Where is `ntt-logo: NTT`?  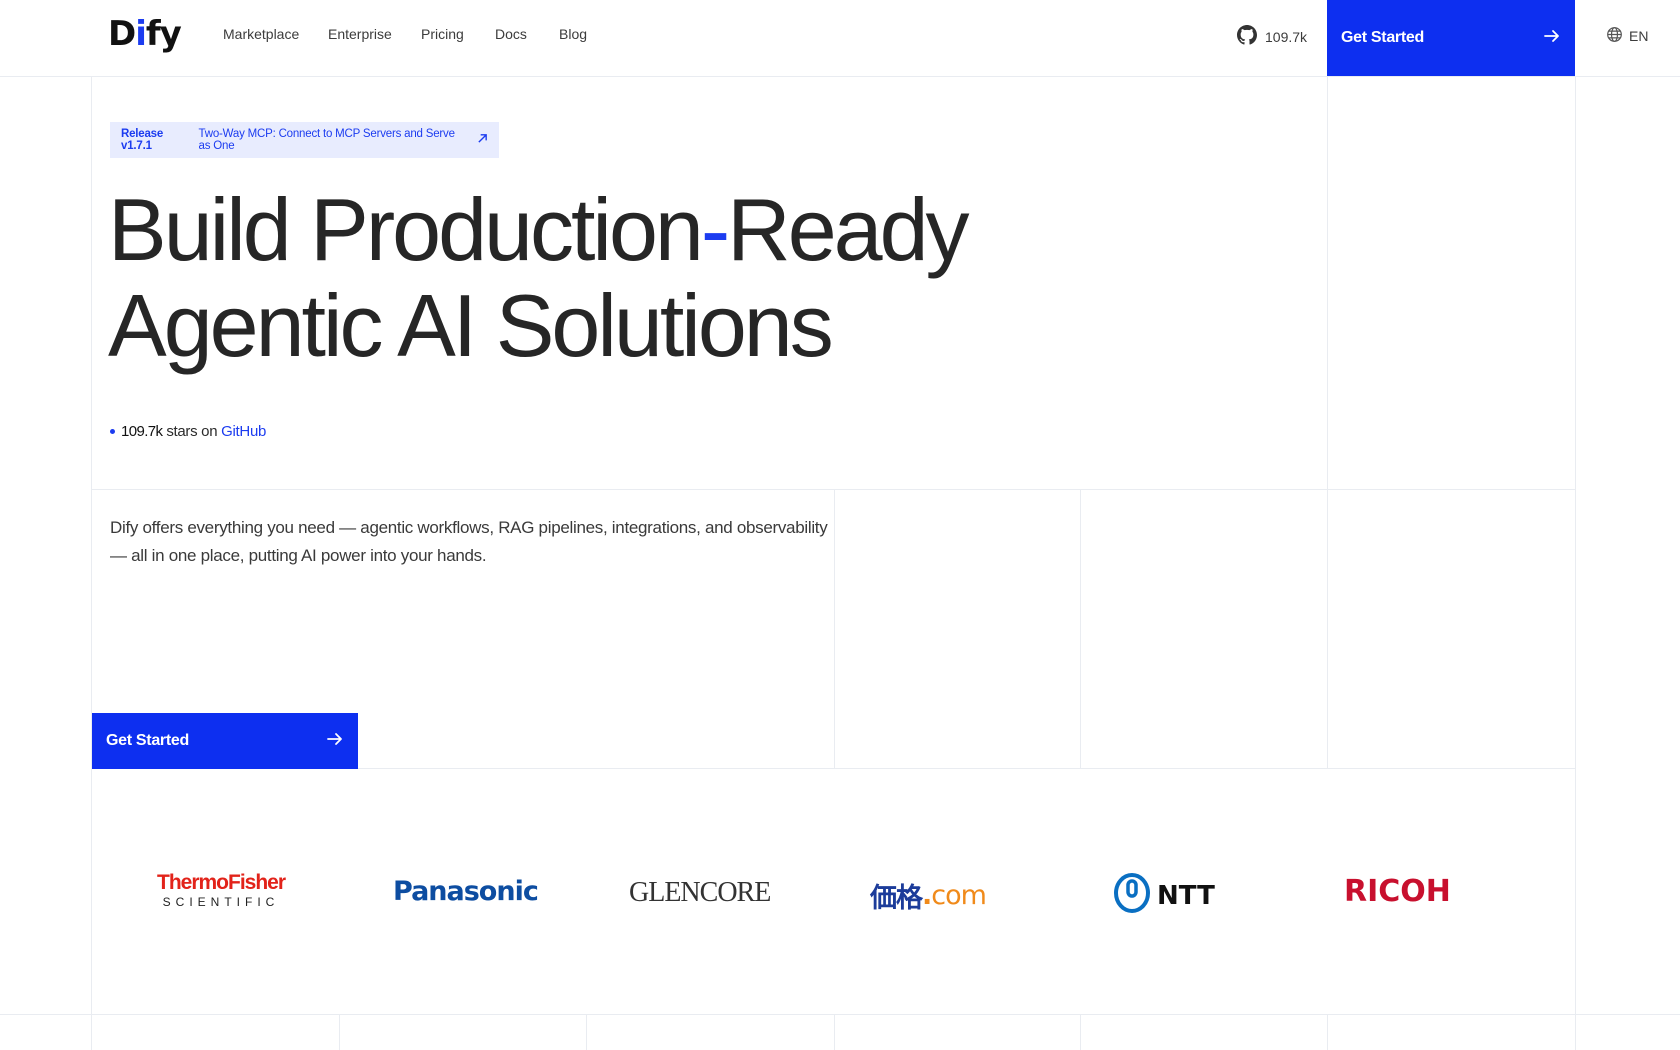
ntt-logo: NTT is located at coordinates (1164, 895).